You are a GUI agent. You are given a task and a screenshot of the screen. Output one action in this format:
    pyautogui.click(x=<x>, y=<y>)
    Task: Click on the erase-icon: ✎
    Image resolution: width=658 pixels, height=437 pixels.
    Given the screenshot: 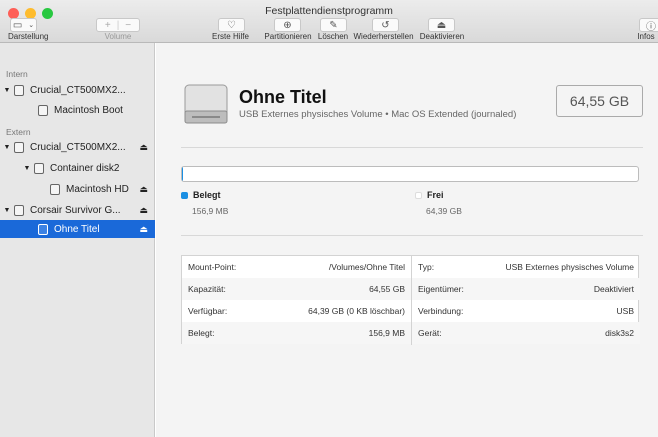 What is the action you would take?
    pyautogui.click(x=333, y=25)
    